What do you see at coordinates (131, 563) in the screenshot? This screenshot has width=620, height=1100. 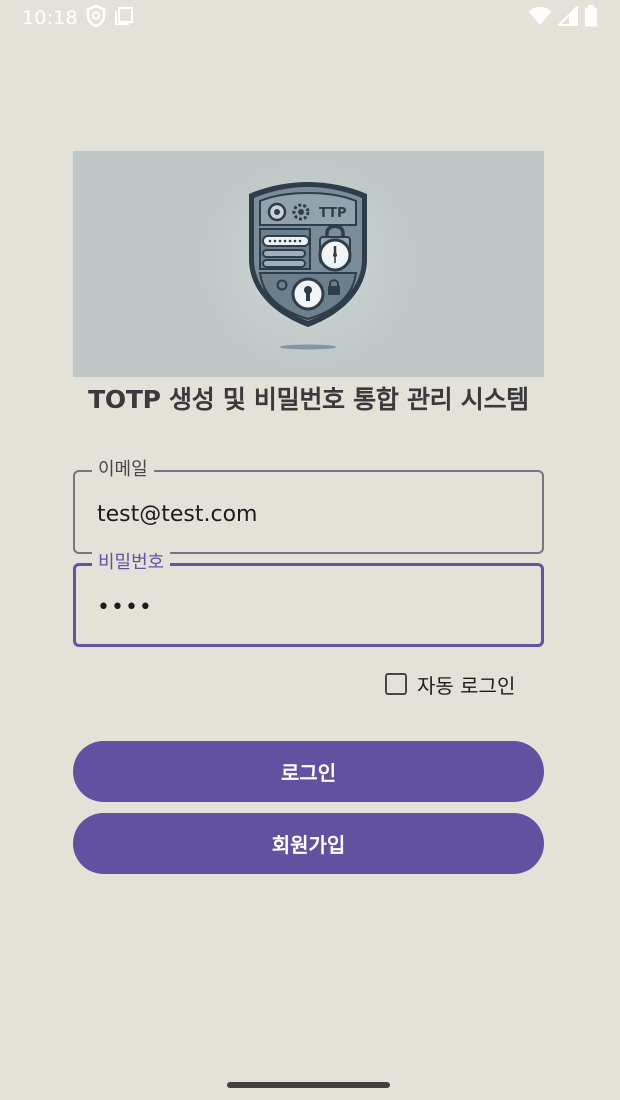 I see `password-field-label: 비밀번호` at bounding box center [131, 563].